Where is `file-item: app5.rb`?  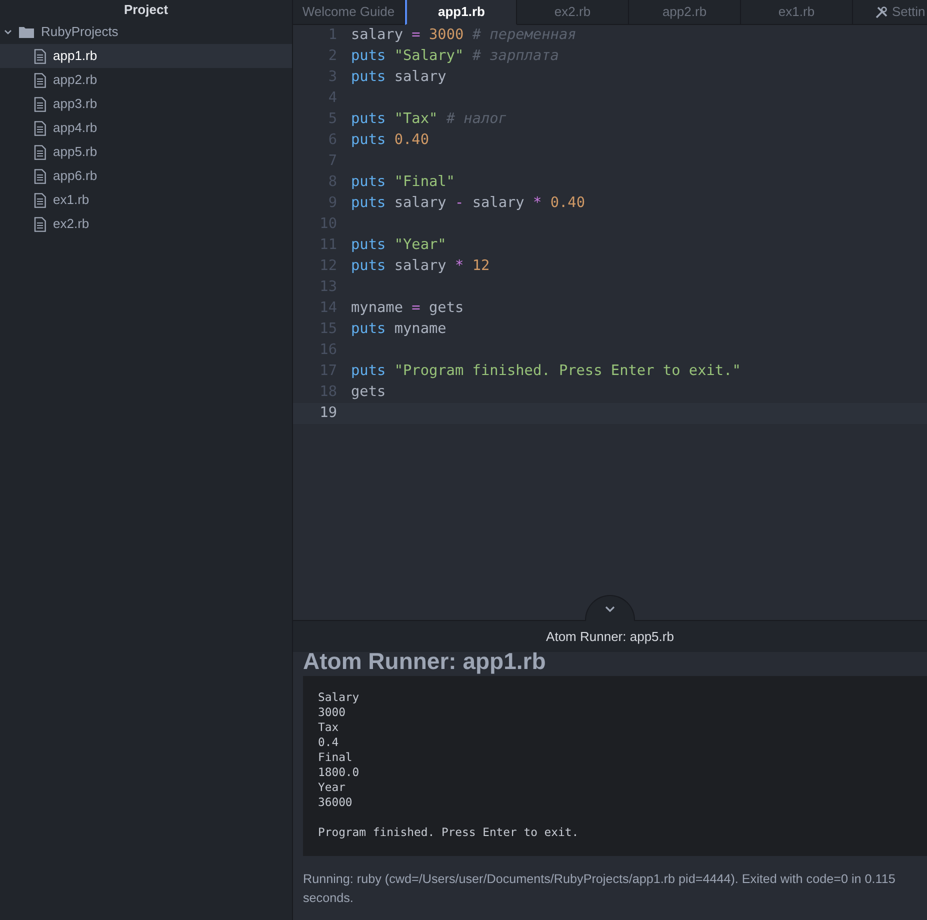
file-item: app5.rb is located at coordinates (146, 152).